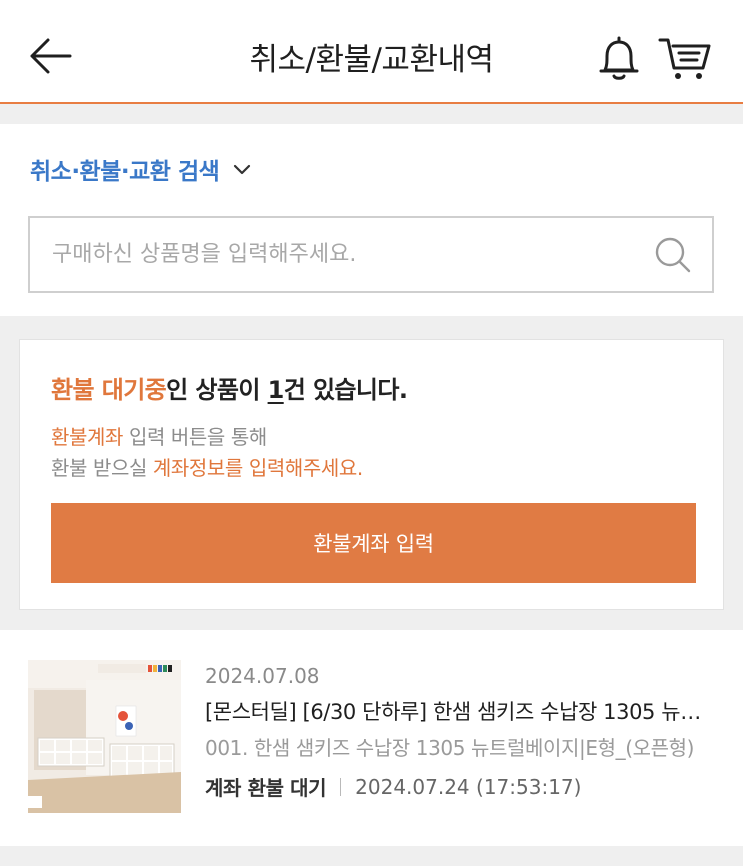 This screenshot has width=743, height=866. I want to click on notice-desc-line-2: 환불 받으실 계좌정보를 입력해주세요., so click(207, 468).